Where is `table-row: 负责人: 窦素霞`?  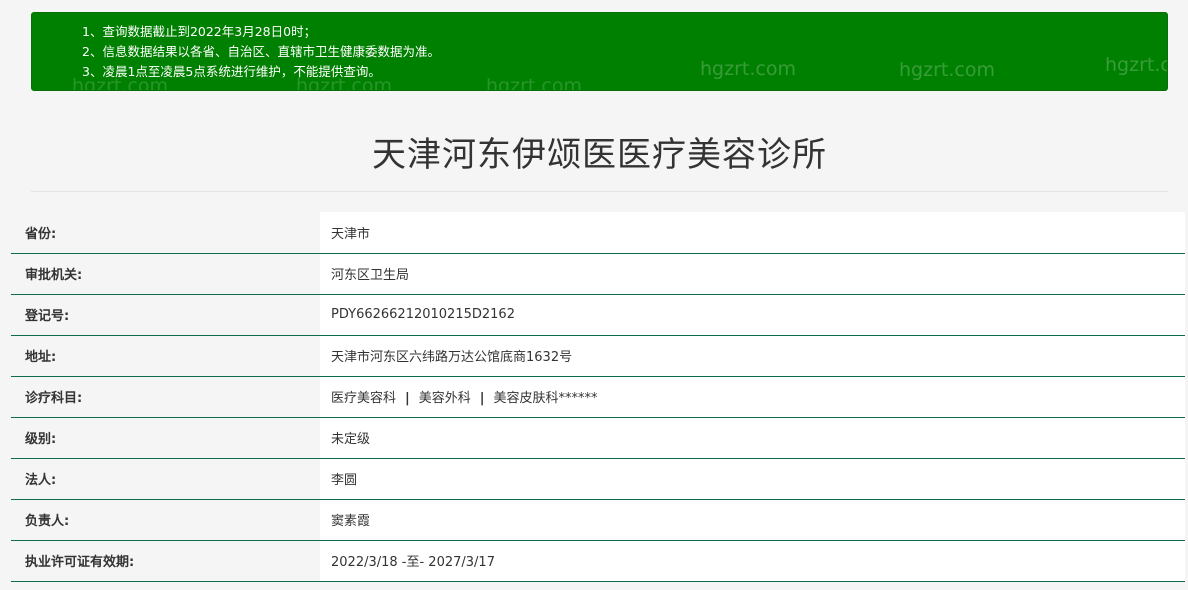
table-row: 负责人: 窦素霞 is located at coordinates (598, 520).